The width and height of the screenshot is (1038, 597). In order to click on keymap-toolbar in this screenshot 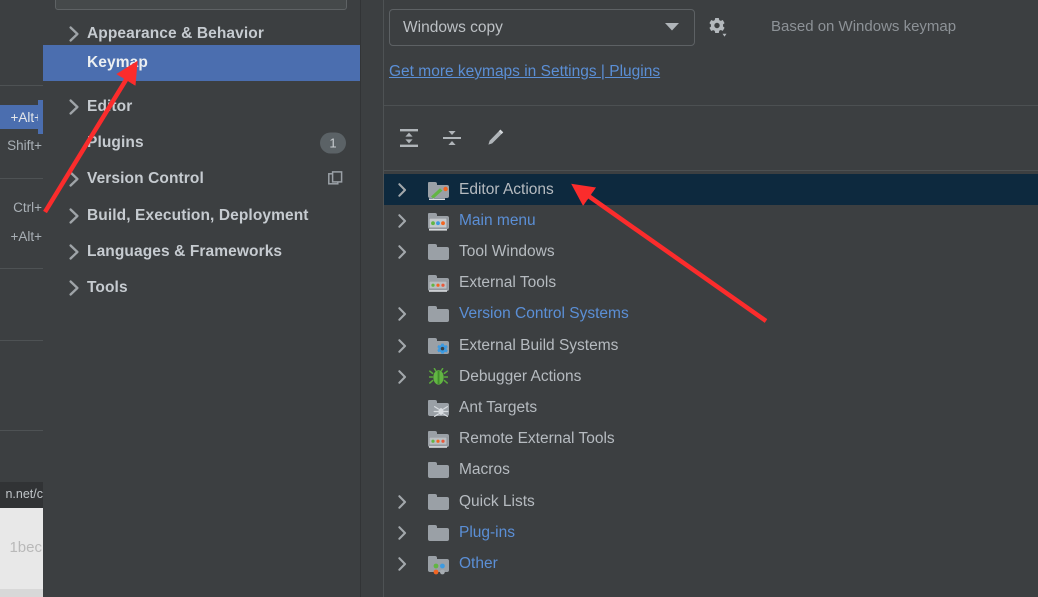, I will do `click(711, 138)`.